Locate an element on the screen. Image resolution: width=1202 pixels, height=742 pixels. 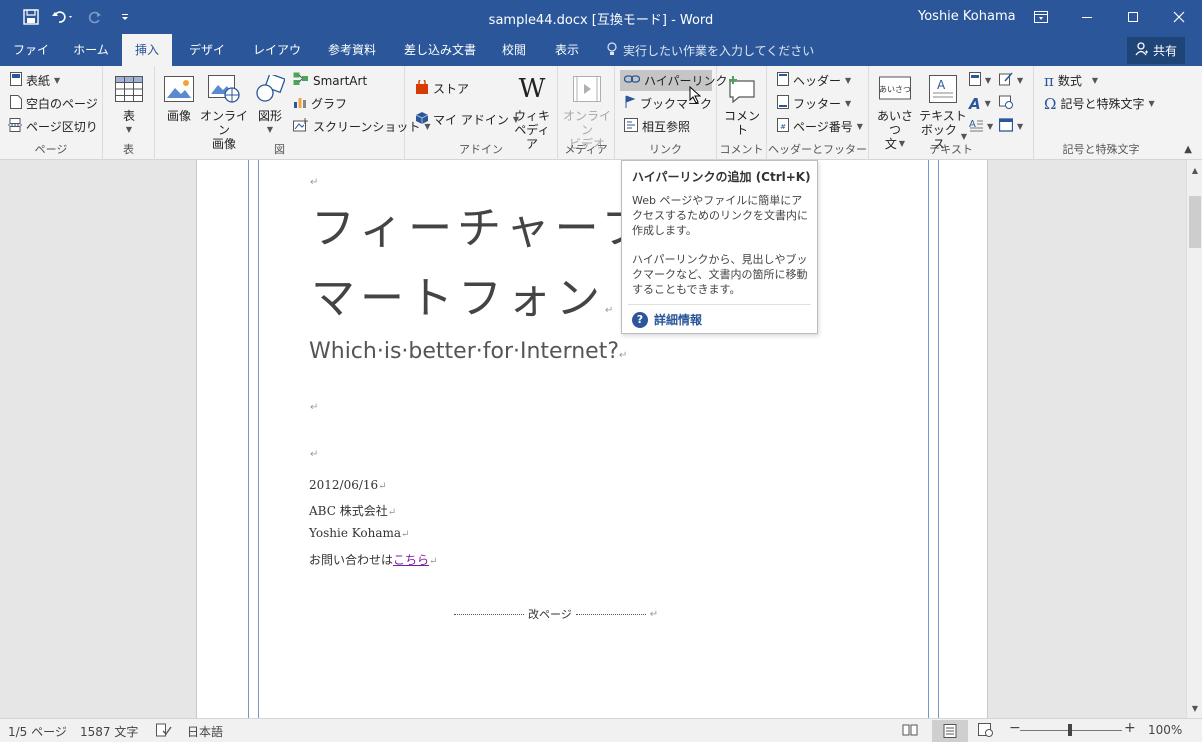
language-status: 日本語 is located at coordinates (205, 731).